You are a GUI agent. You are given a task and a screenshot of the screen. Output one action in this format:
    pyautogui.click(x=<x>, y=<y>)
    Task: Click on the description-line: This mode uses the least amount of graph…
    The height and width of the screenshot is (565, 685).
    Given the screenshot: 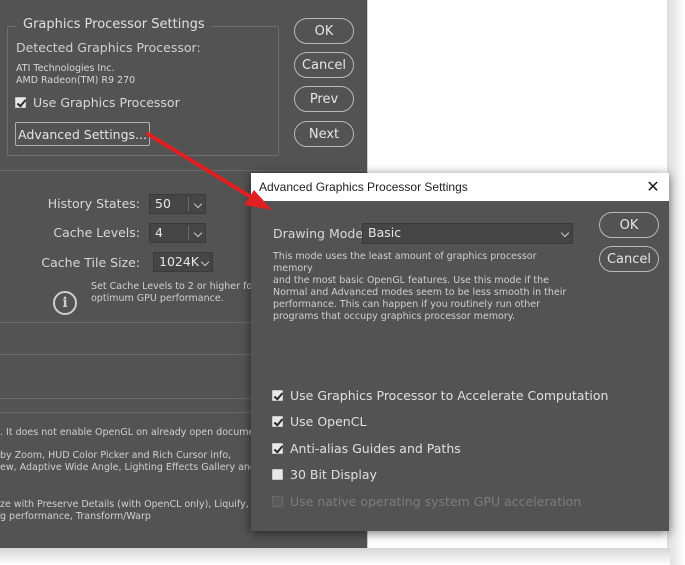 What is the action you would take?
    pyautogui.click(x=405, y=262)
    